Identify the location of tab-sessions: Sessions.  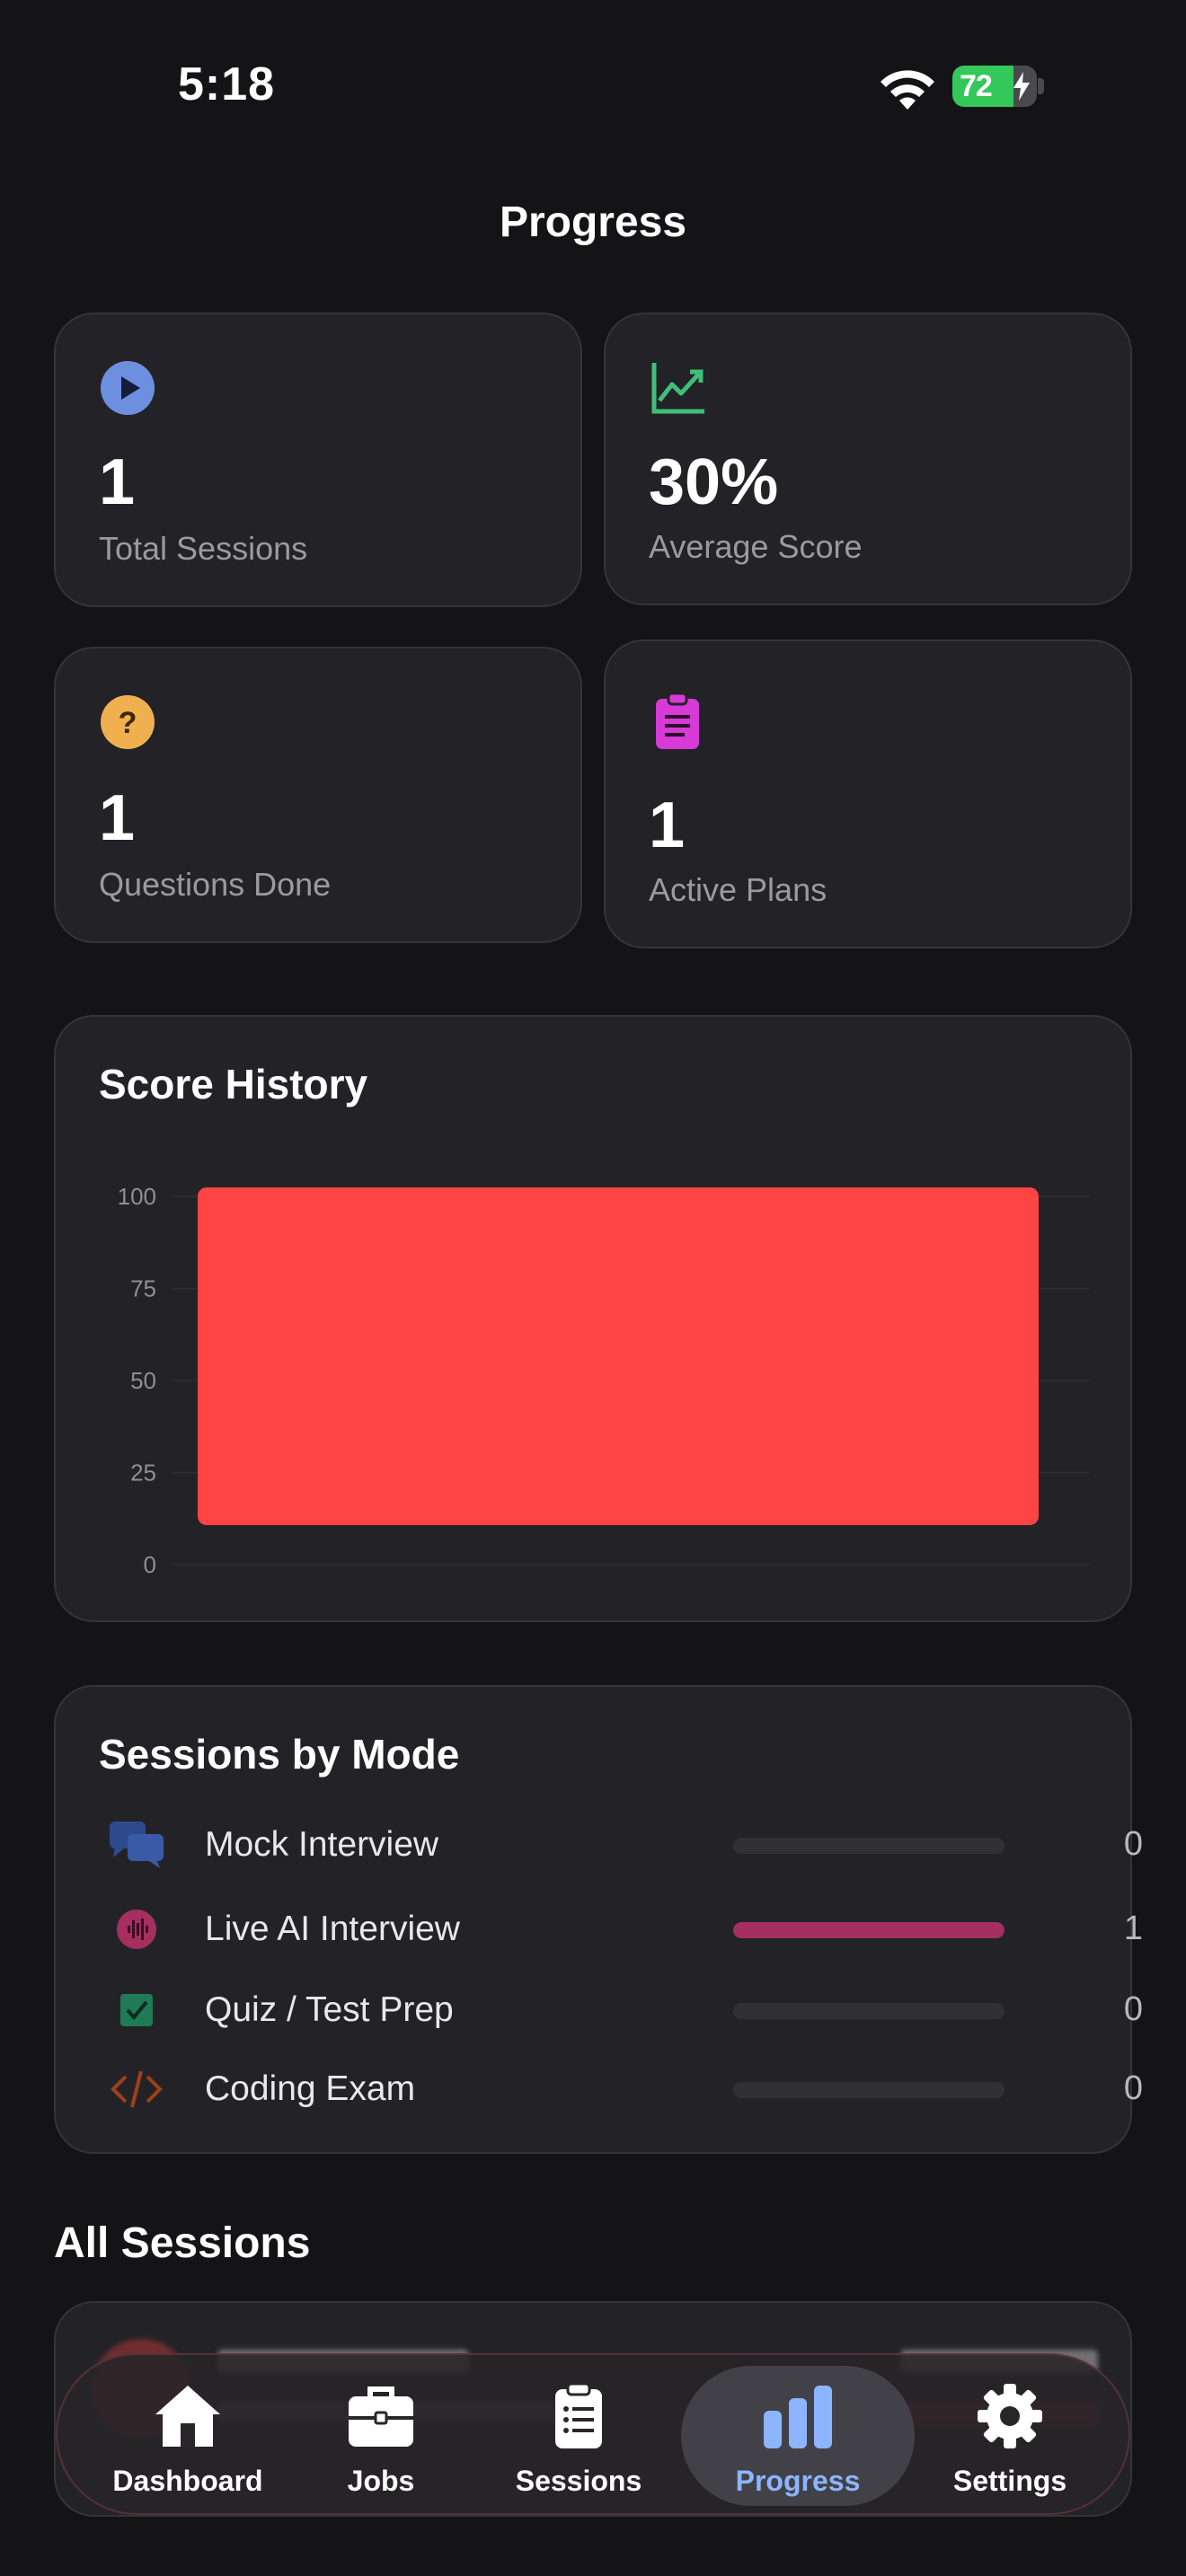
(578, 2436).